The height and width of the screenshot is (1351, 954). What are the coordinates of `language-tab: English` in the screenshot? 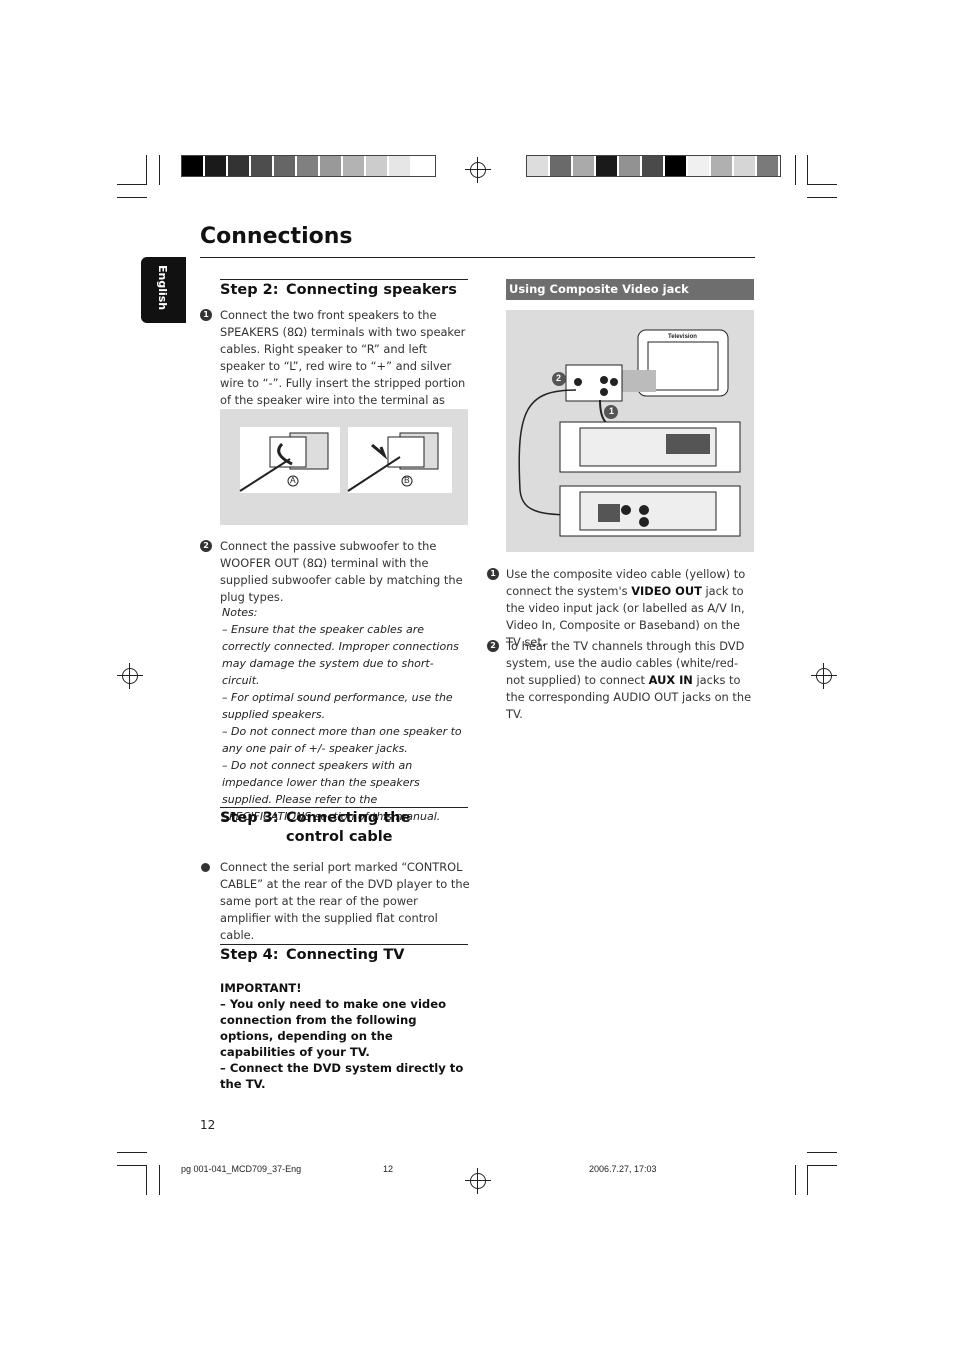 It's located at (163, 290).